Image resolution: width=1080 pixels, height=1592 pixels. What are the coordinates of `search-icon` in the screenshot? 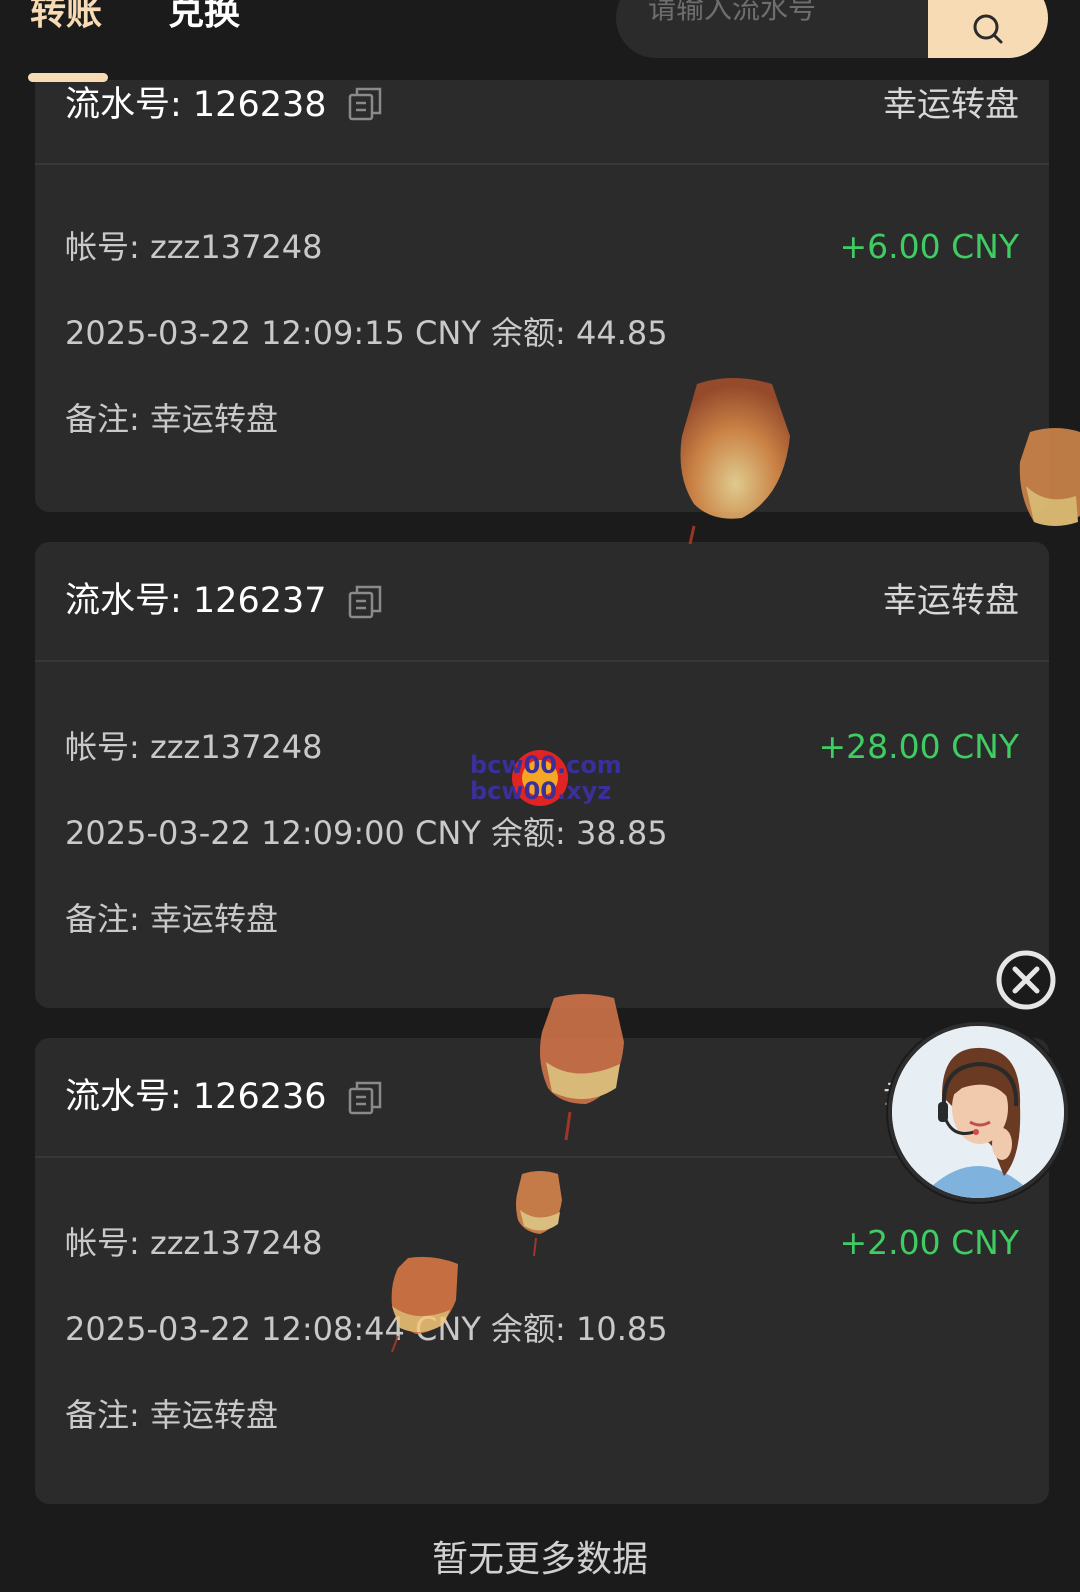 It's located at (988, 29).